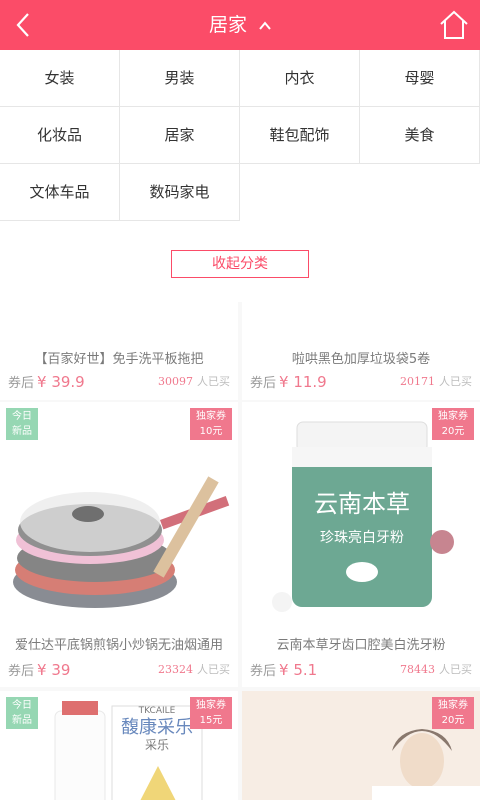 Image resolution: width=480 pixels, height=800 pixels. What do you see at coordinates (180, 78) in the screenshot?
I see `category-item-mens: 男装` at bounding box center [180, 78].